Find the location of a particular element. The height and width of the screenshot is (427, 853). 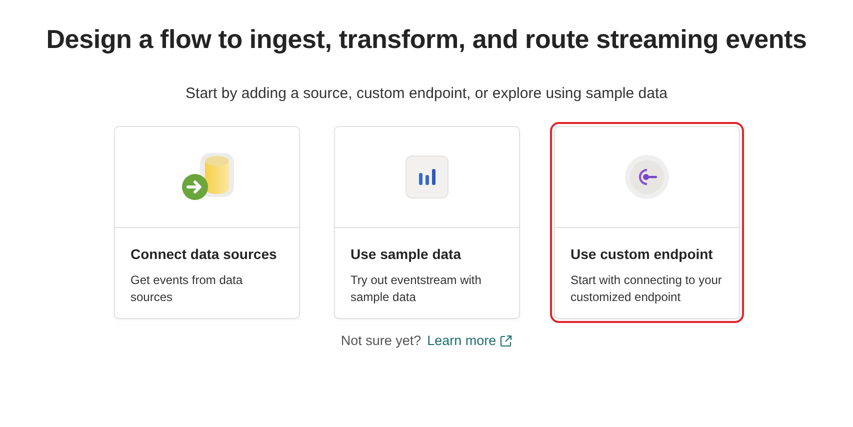

option-card: Use sample data Try out eventstream with sample data is located at coordinates (427, 222).